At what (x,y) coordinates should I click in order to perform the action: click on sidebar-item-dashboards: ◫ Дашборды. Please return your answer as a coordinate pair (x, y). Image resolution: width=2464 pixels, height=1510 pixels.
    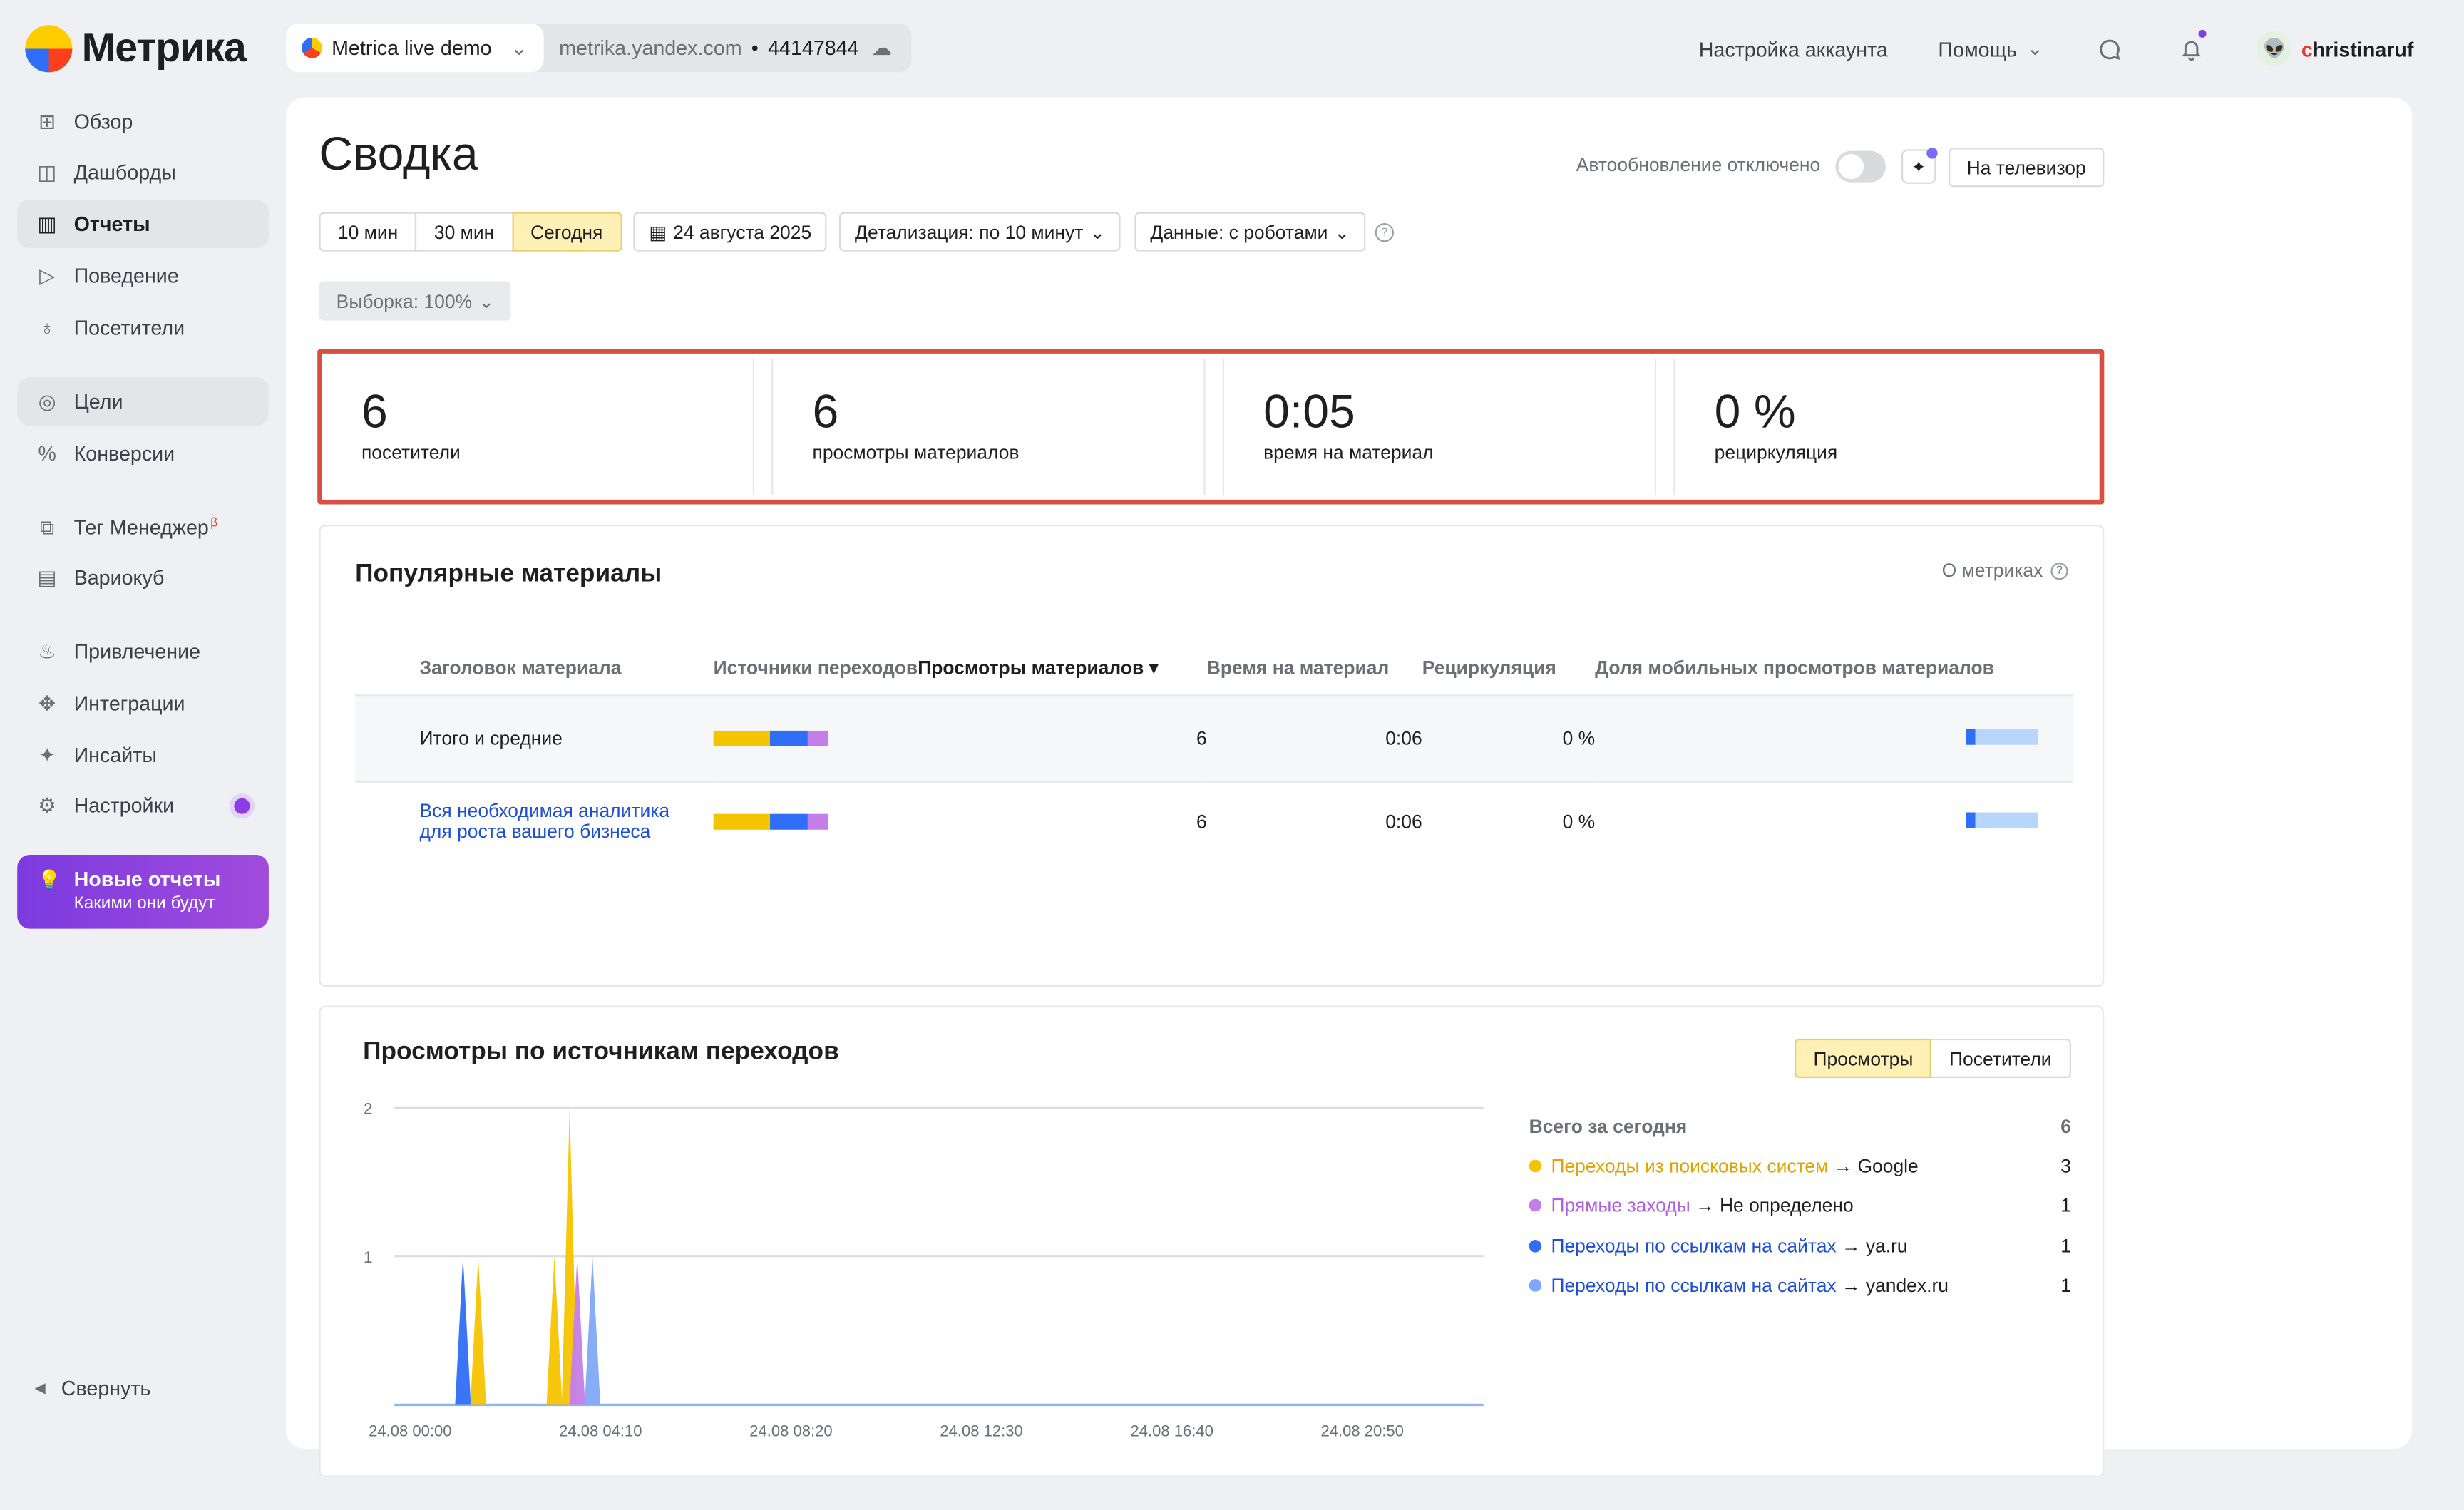
    Looking at the image, I should click on (143, 172).